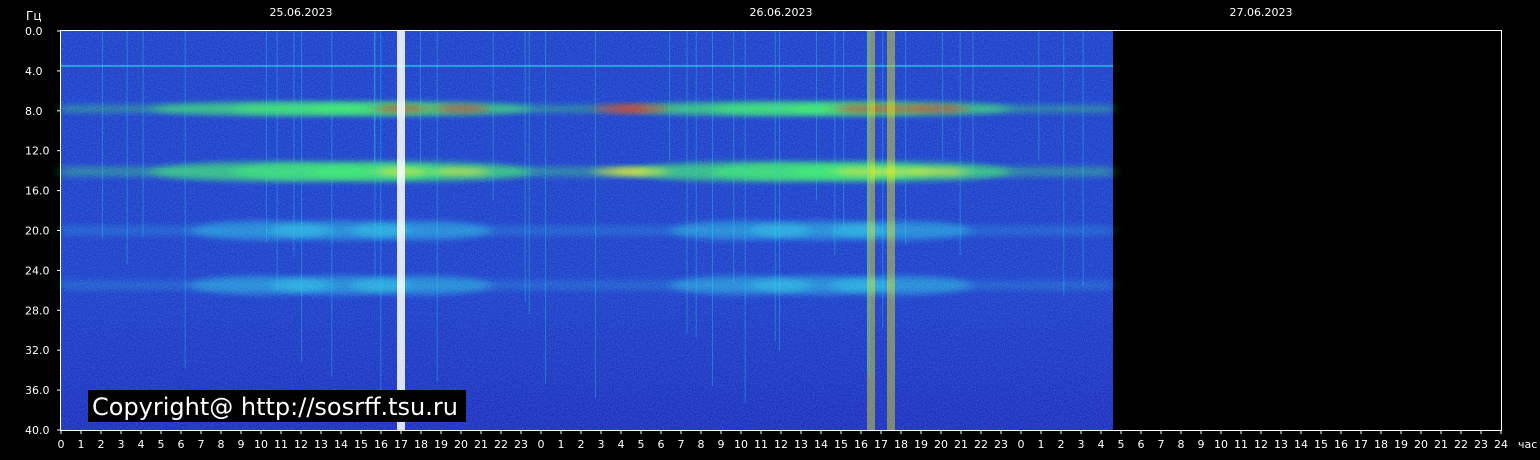 The image size is (1540, 460). I want to click on x-tick-label: 15, so click(841, 444).